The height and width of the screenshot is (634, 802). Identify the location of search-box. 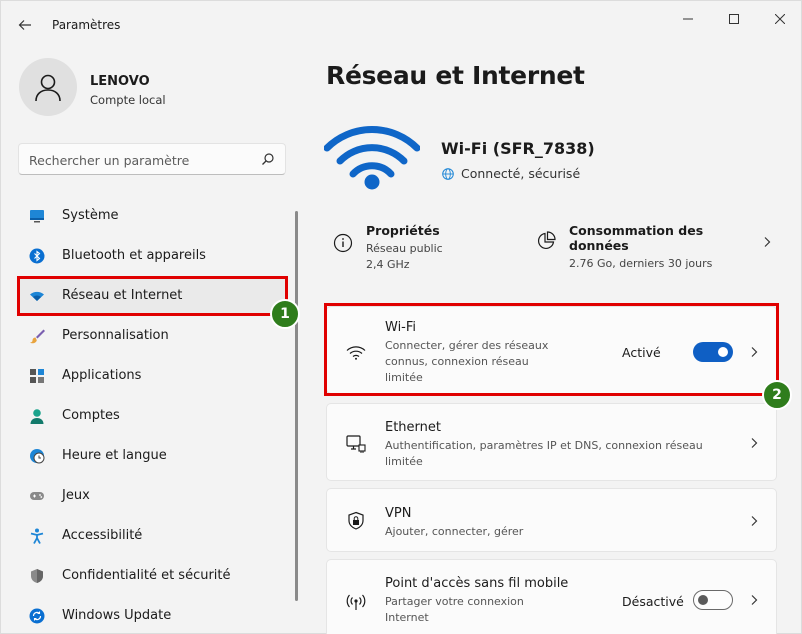
(152, 159).